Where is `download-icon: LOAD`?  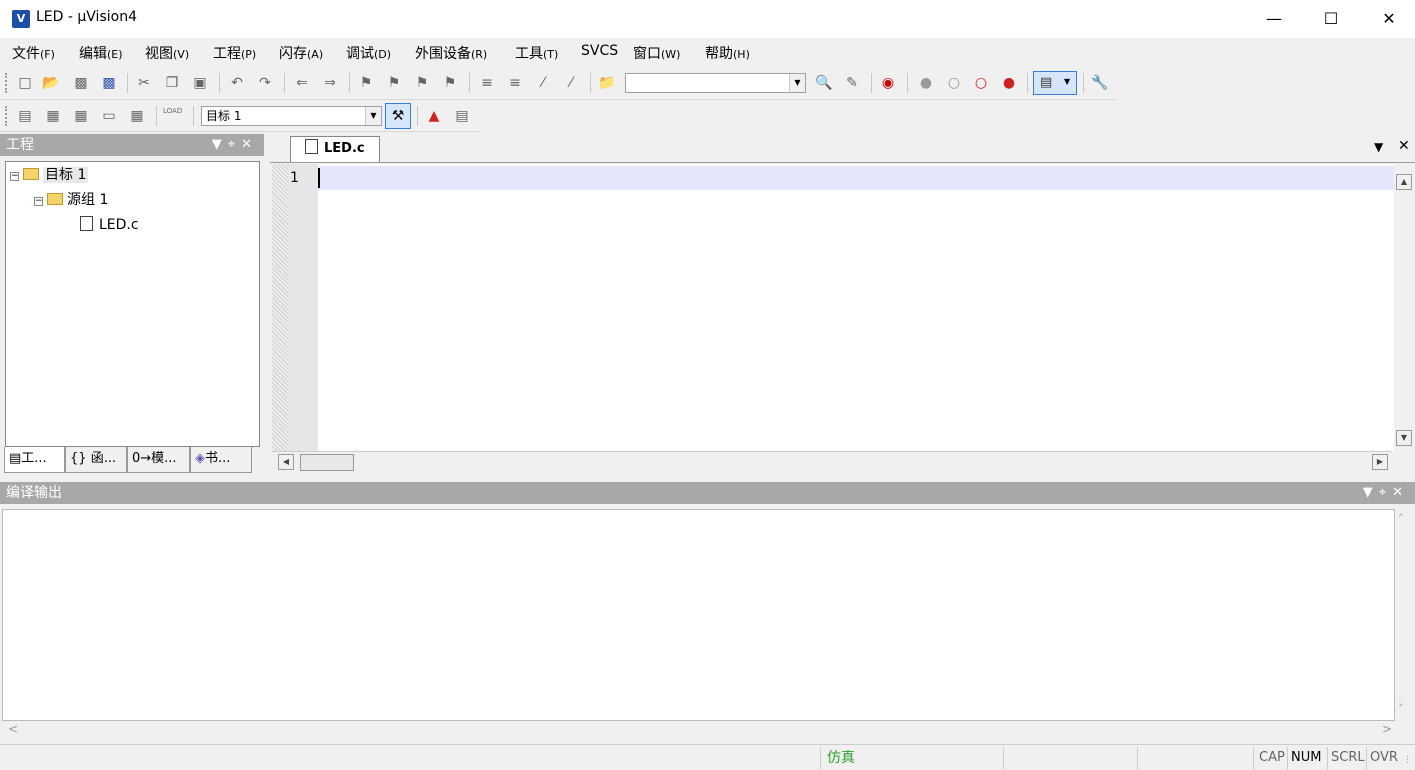
download-icon: LOAD is located at coordinates (173, 116).